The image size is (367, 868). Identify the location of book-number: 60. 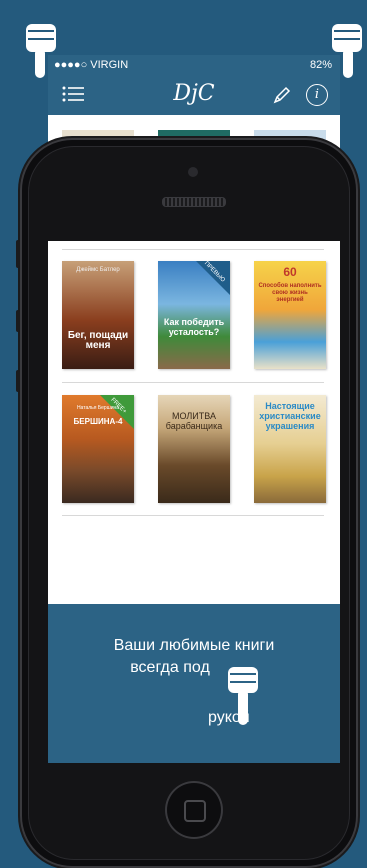
(290, 272).